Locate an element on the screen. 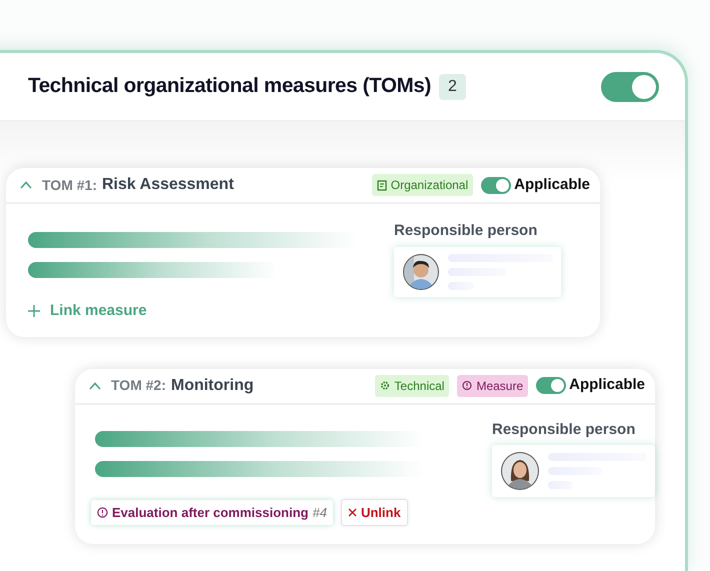 This screenshot has width=710, height=571. plus-icon is located at coordinates (34, 311).